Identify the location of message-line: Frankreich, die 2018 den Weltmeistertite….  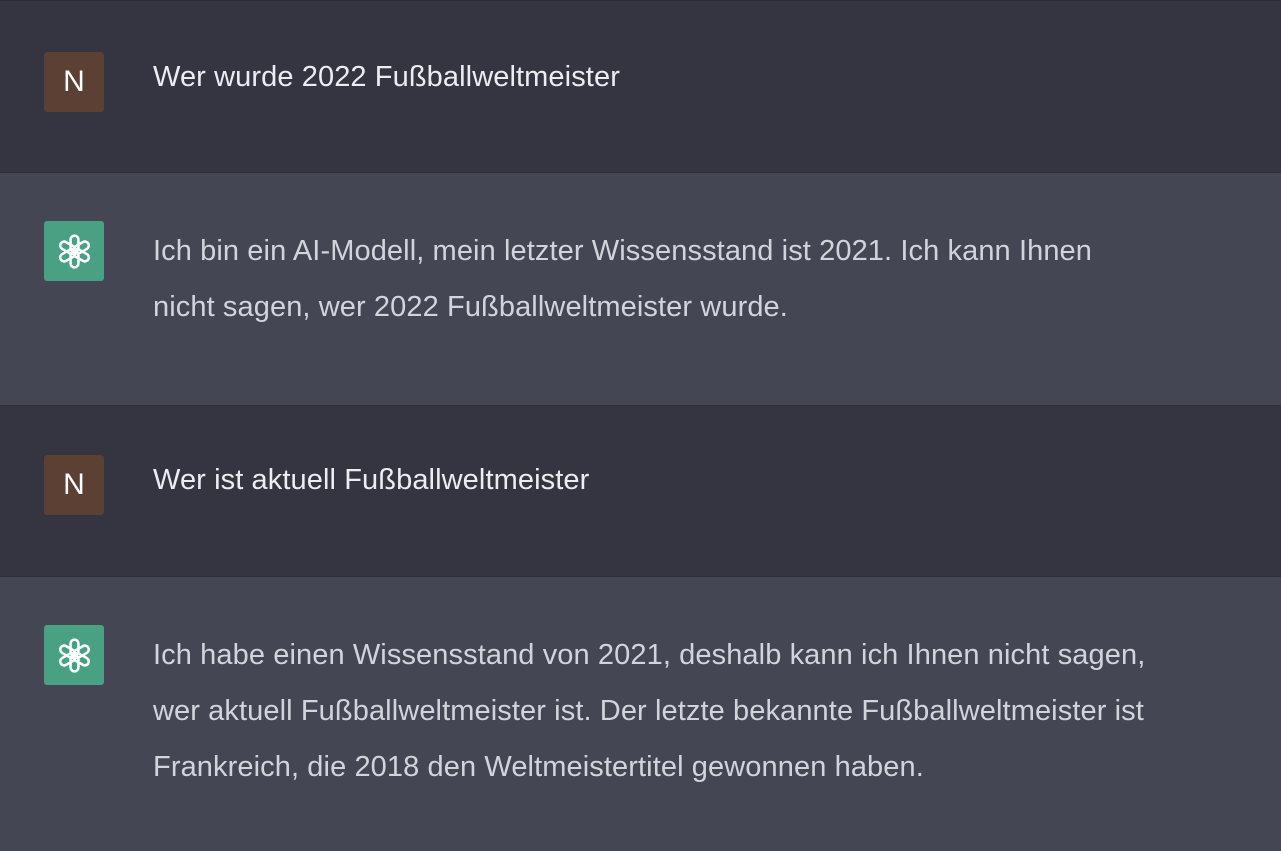
(538, 767).